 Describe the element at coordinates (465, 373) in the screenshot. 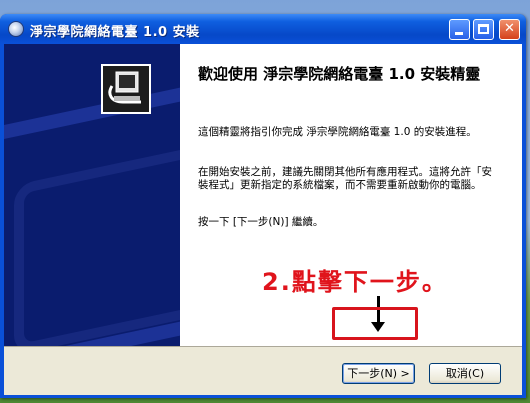

I see `cancel-button: 取消(C)` at that location.